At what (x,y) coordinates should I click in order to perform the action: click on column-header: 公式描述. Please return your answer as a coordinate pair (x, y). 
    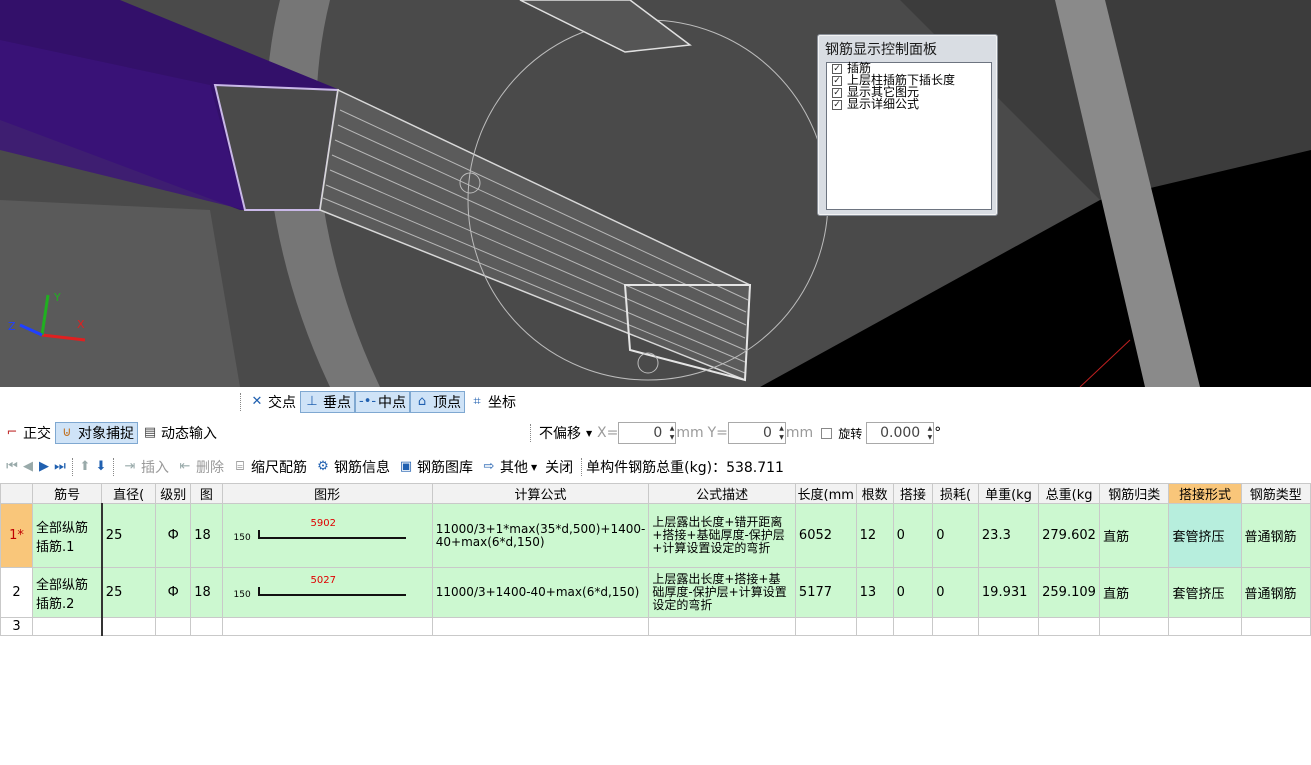
    Looking at the image, I should click on (722, 493).